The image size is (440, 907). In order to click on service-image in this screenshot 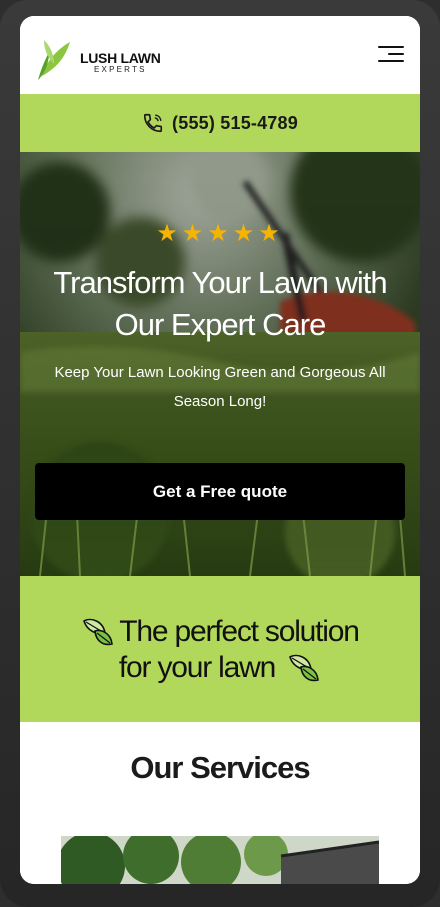, I will do `click(220, 860)`.